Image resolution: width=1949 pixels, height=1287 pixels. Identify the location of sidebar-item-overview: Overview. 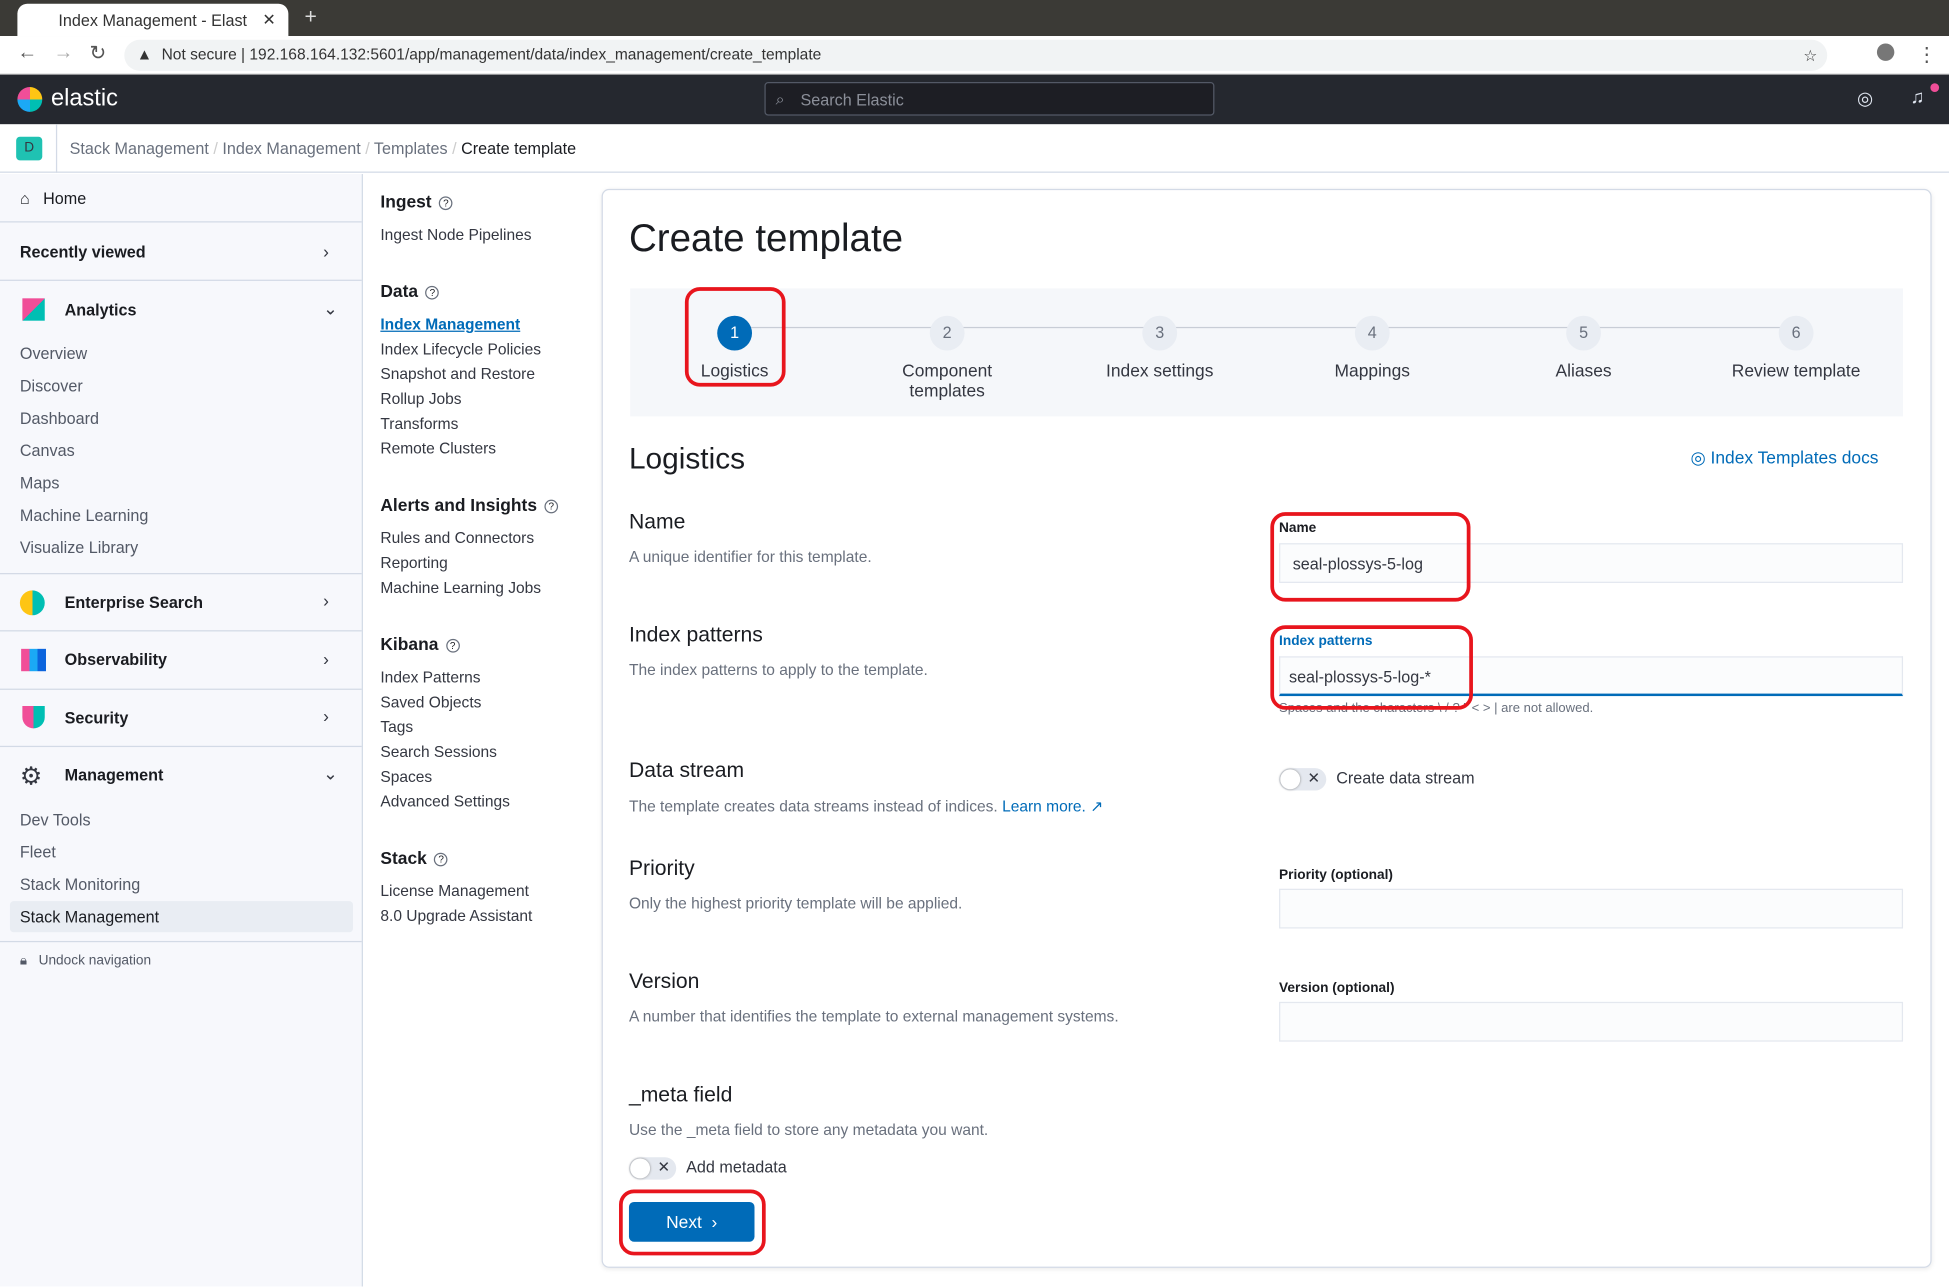
(53, 353).